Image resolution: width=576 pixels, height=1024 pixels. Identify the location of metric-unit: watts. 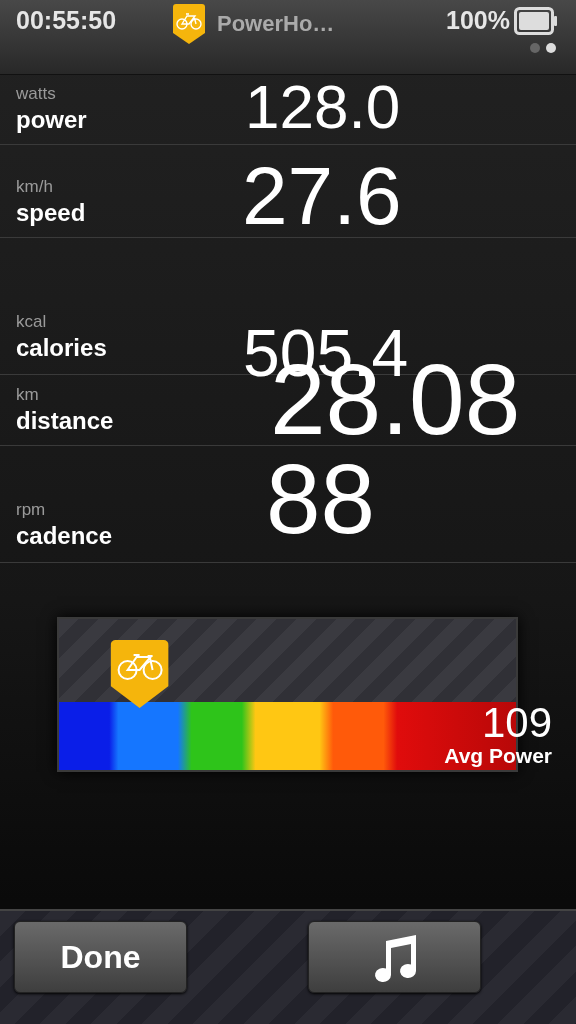
(36, 94).